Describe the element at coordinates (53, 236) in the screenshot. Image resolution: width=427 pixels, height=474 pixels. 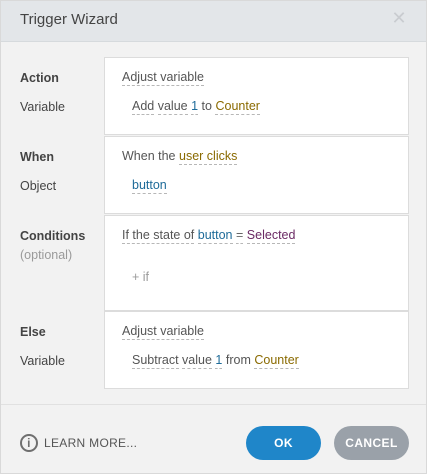
I see `conditions-label: Conditions` at that location.